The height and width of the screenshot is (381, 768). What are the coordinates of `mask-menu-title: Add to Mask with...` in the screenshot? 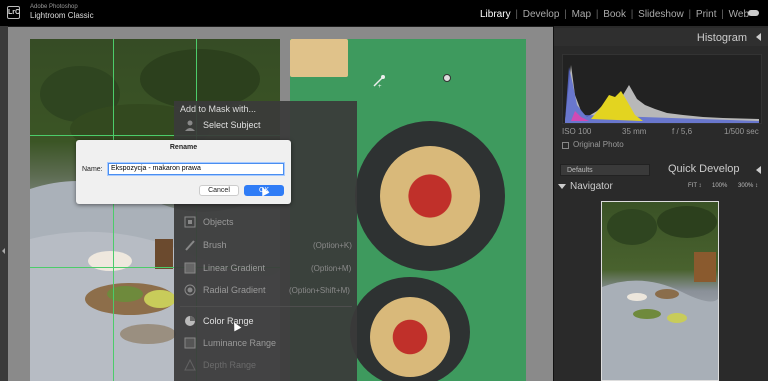 It's located at (218, 109).